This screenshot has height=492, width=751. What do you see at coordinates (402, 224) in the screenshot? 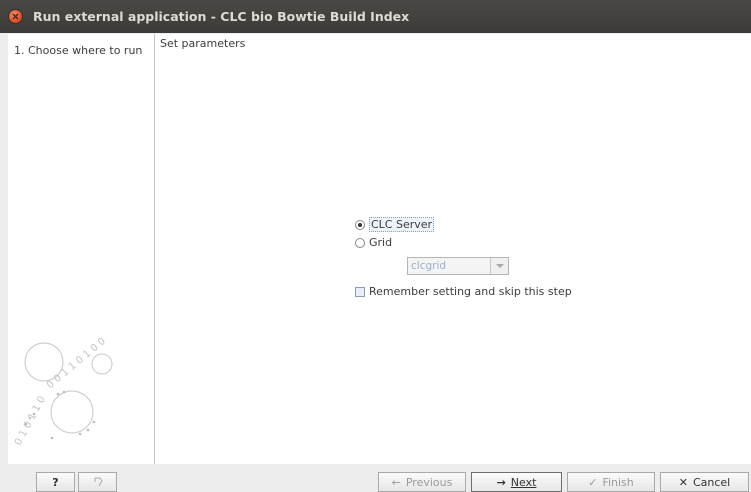
I see `clc-server-label: CLC Server` at bounding box center [402, 224].